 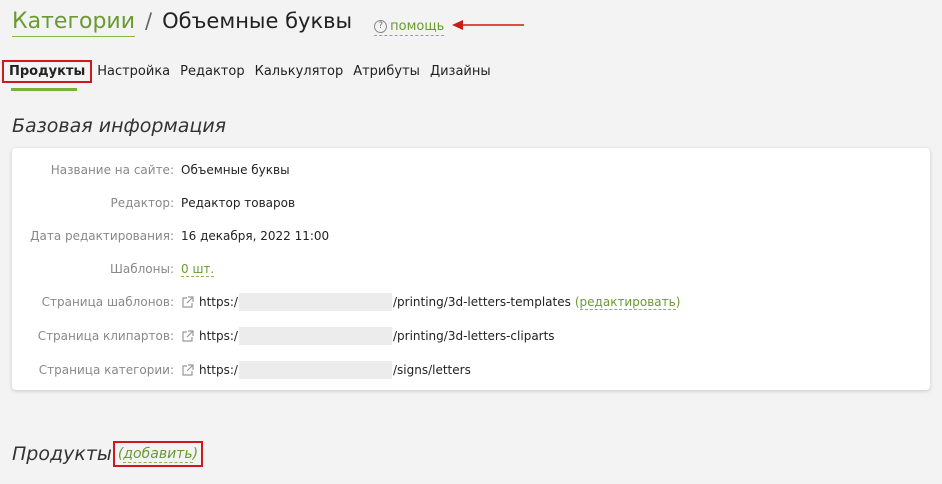 What do you see at coordinates (381, 26) in the screenshot?
I see `question-icon: ?` at bounding box center [381, 26].